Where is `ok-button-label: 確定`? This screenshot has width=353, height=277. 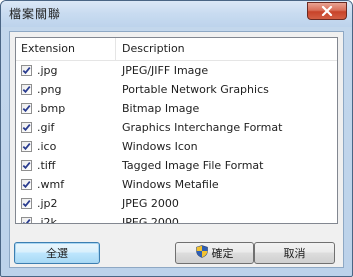
ok-button-label: 確定 is located at coordinates (222, 253).